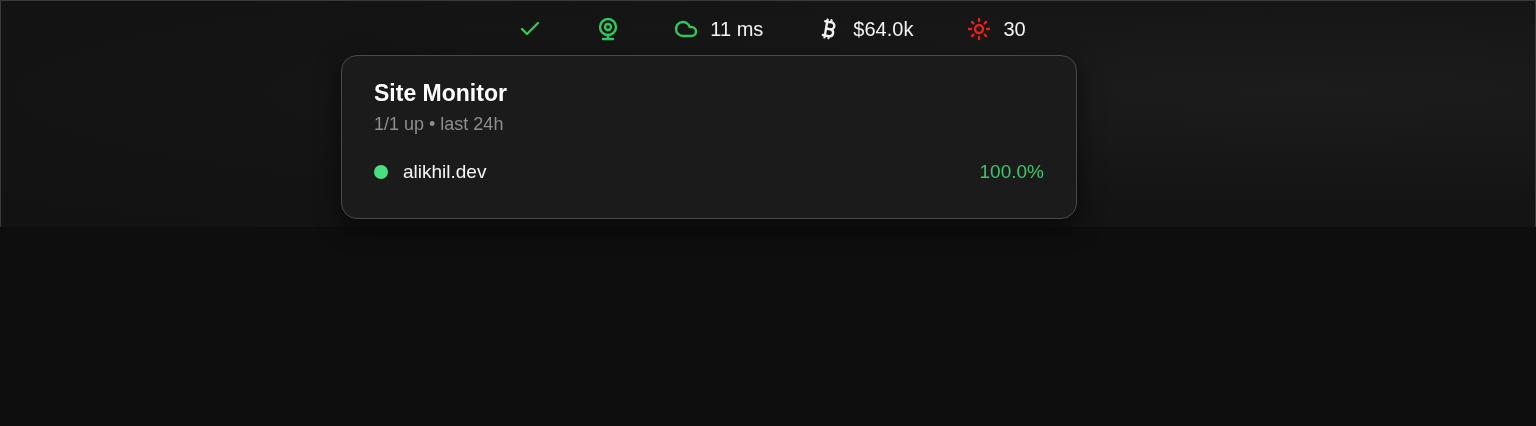 This screenshot has height=426, width=1536. What do you see at coordinates (439, 124) in the screenshot?
I see `popover-subtitle: 1/1 up • last 24h` at bounding box center [439, 124].